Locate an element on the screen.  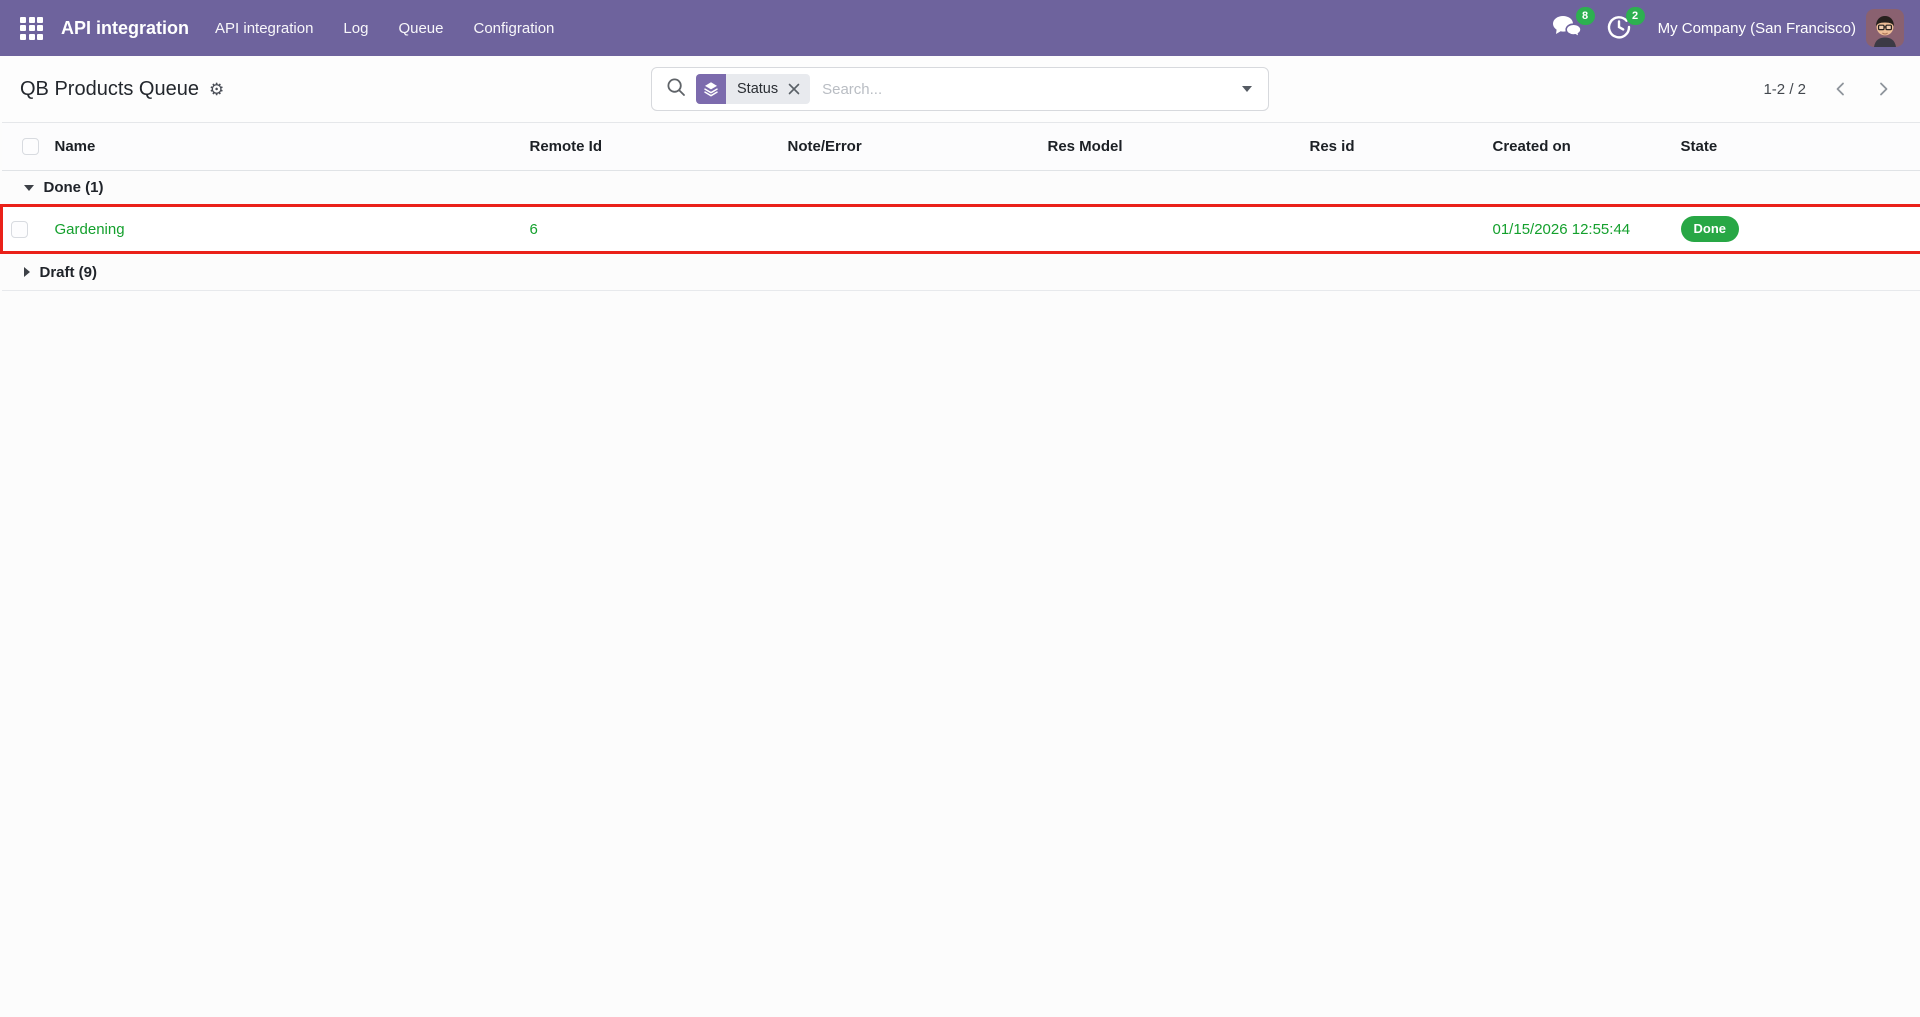
search-input is located at coordinates (1021, 89).